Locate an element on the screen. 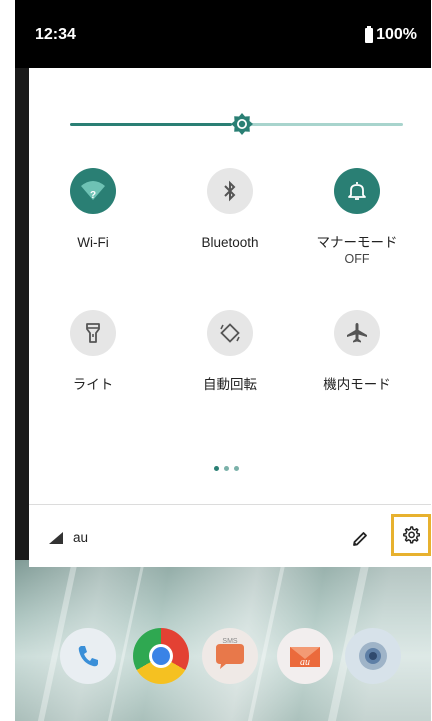  pencil-icon is located at coordinates (360, 539).